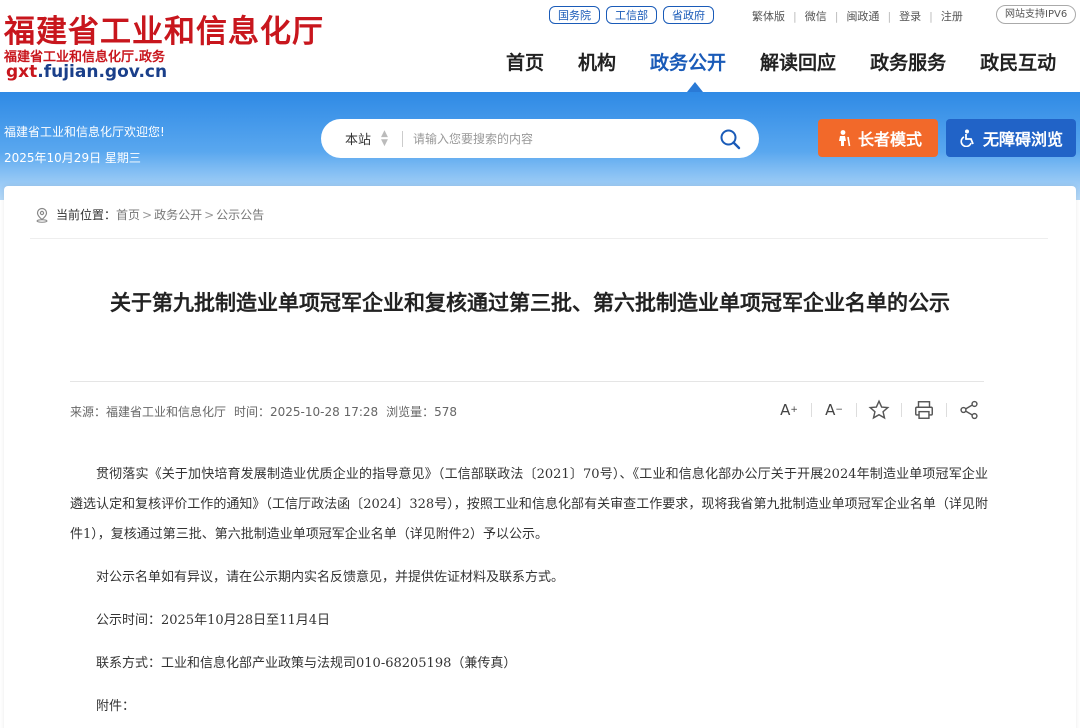 The height and width of the screenshot is (728, 1080). What do you see at coordinates (1018, 61) in the screenshot?
I see `nav-item-interaction: 政民互动` at bounding box center [1018, 61].